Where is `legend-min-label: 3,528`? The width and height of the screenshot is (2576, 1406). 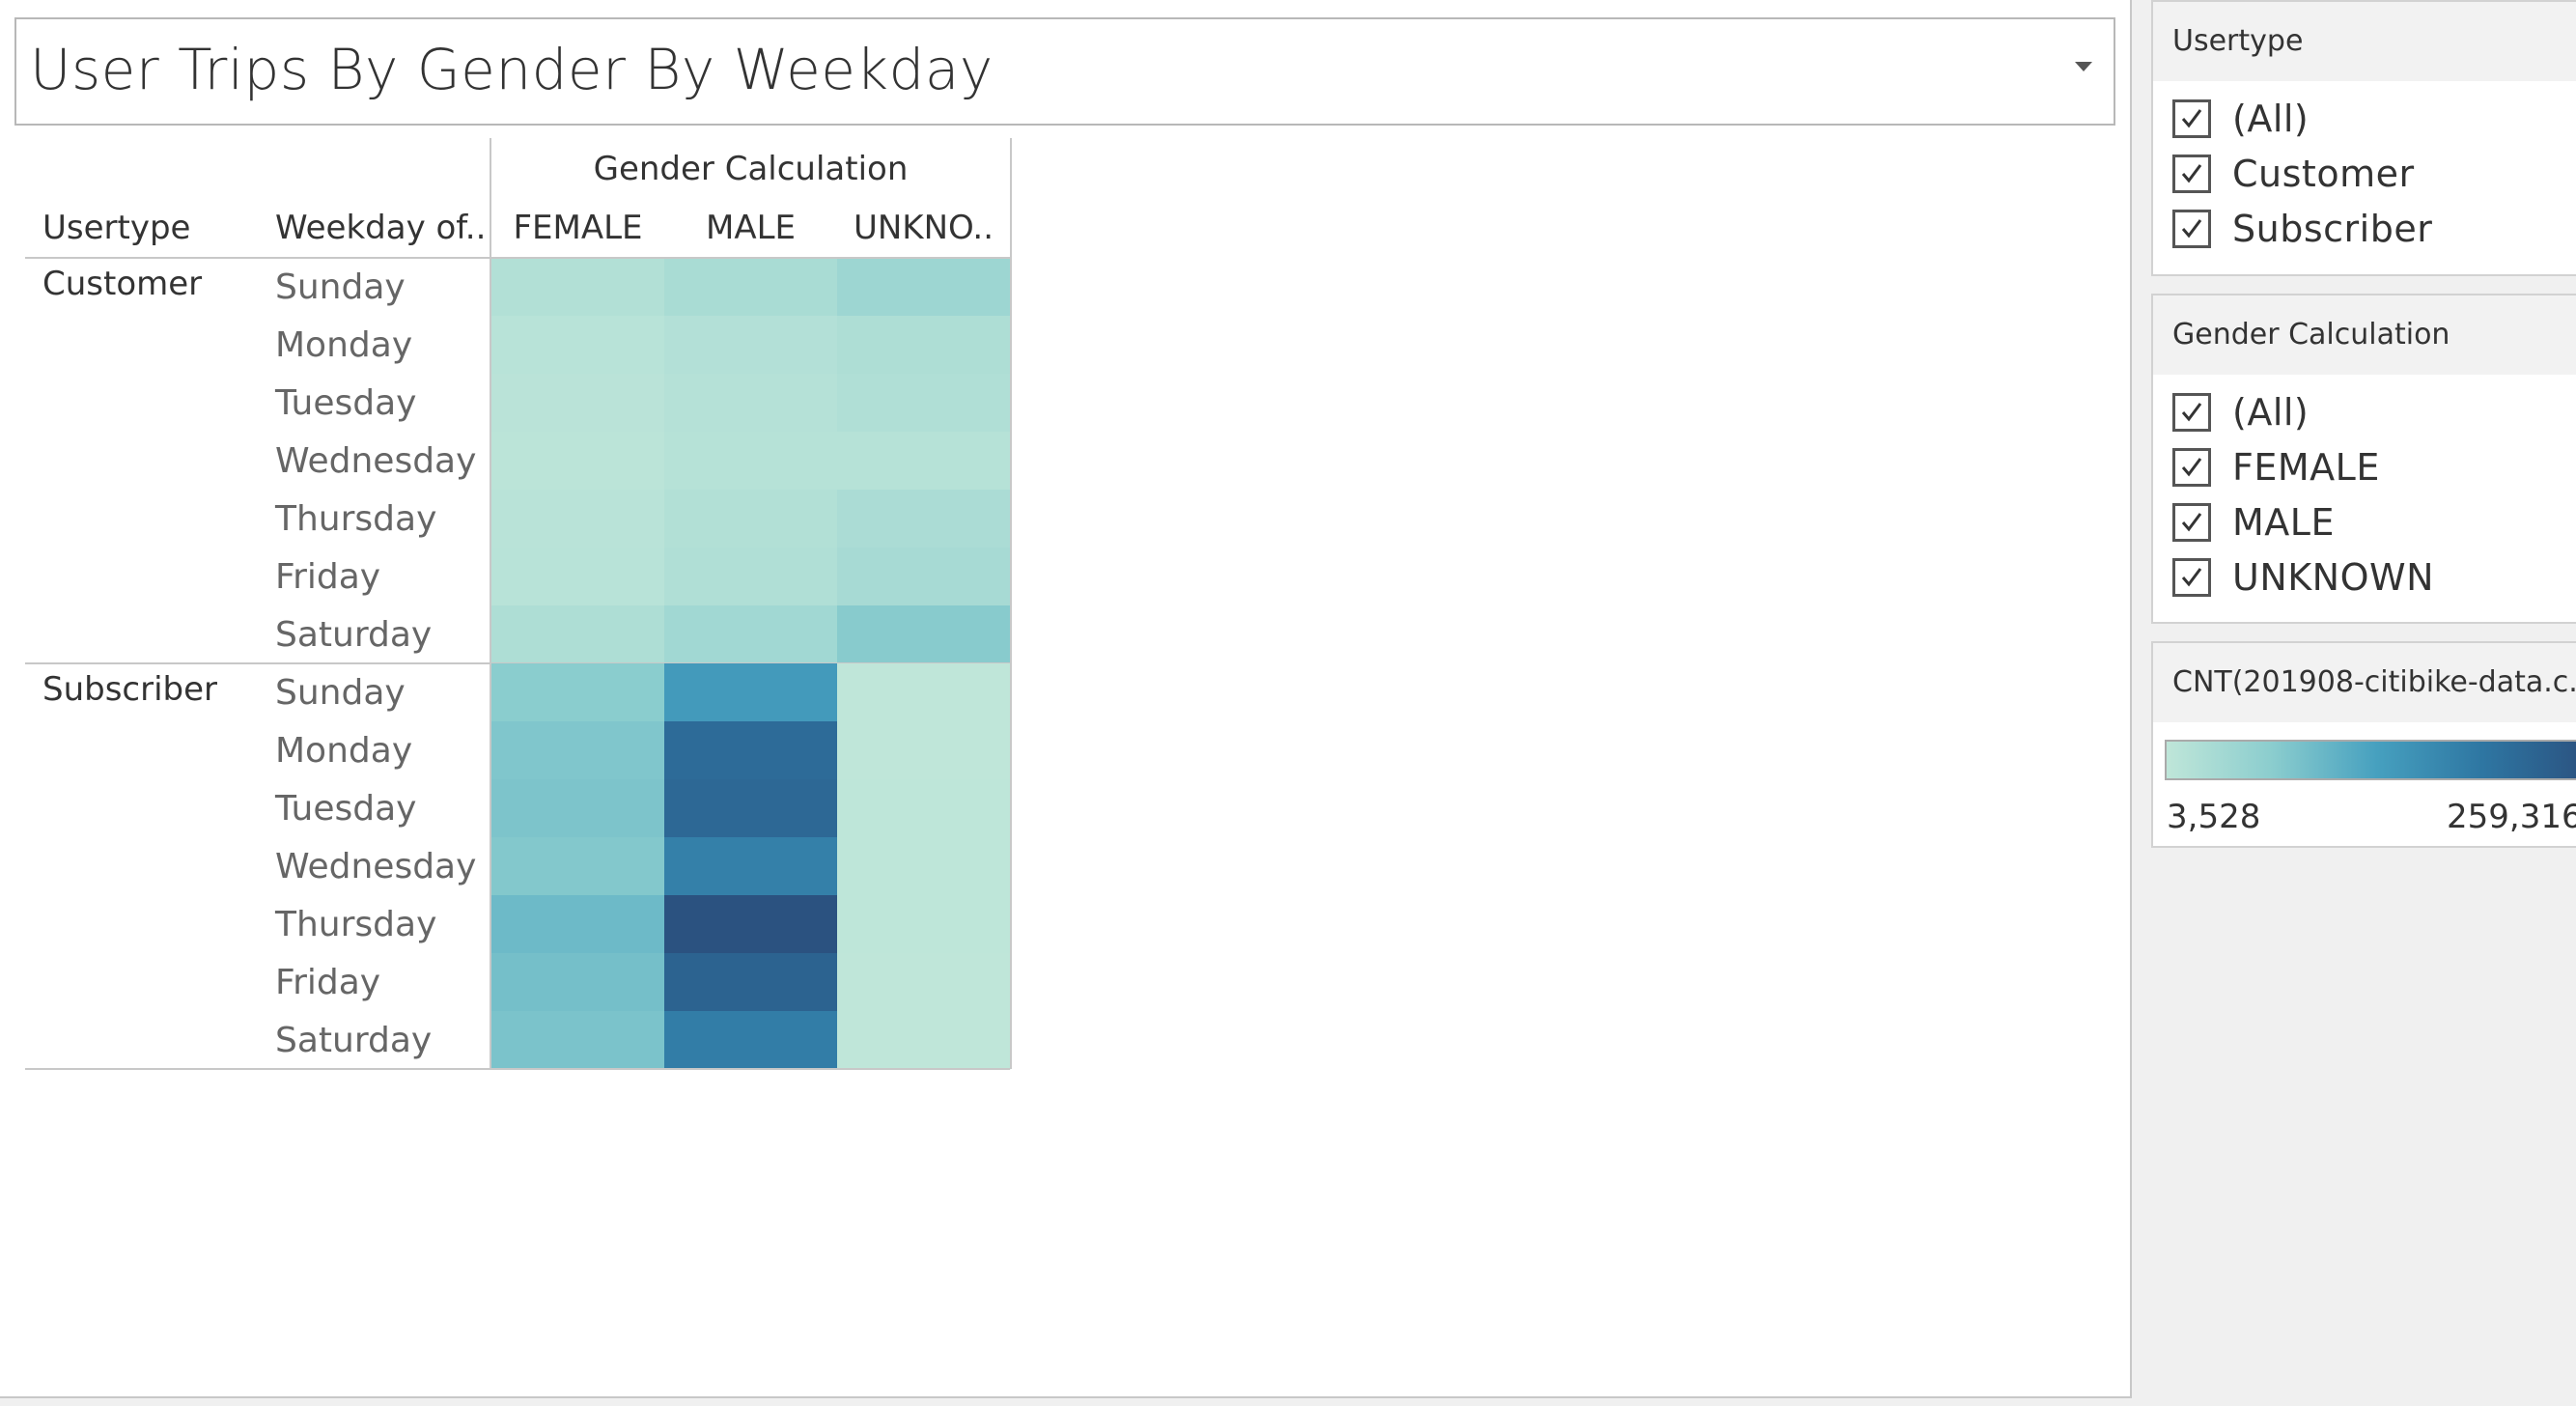 legend-min-label: 3,528 is located at coordinates (2214, 817).